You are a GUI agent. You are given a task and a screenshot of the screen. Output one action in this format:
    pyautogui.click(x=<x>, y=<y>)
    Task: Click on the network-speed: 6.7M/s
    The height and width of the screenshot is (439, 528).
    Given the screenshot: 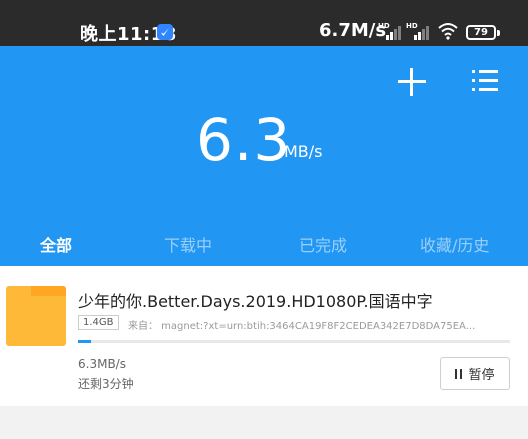 What is the action you would take?
    pyautogui.click(x=353, y=30)
    